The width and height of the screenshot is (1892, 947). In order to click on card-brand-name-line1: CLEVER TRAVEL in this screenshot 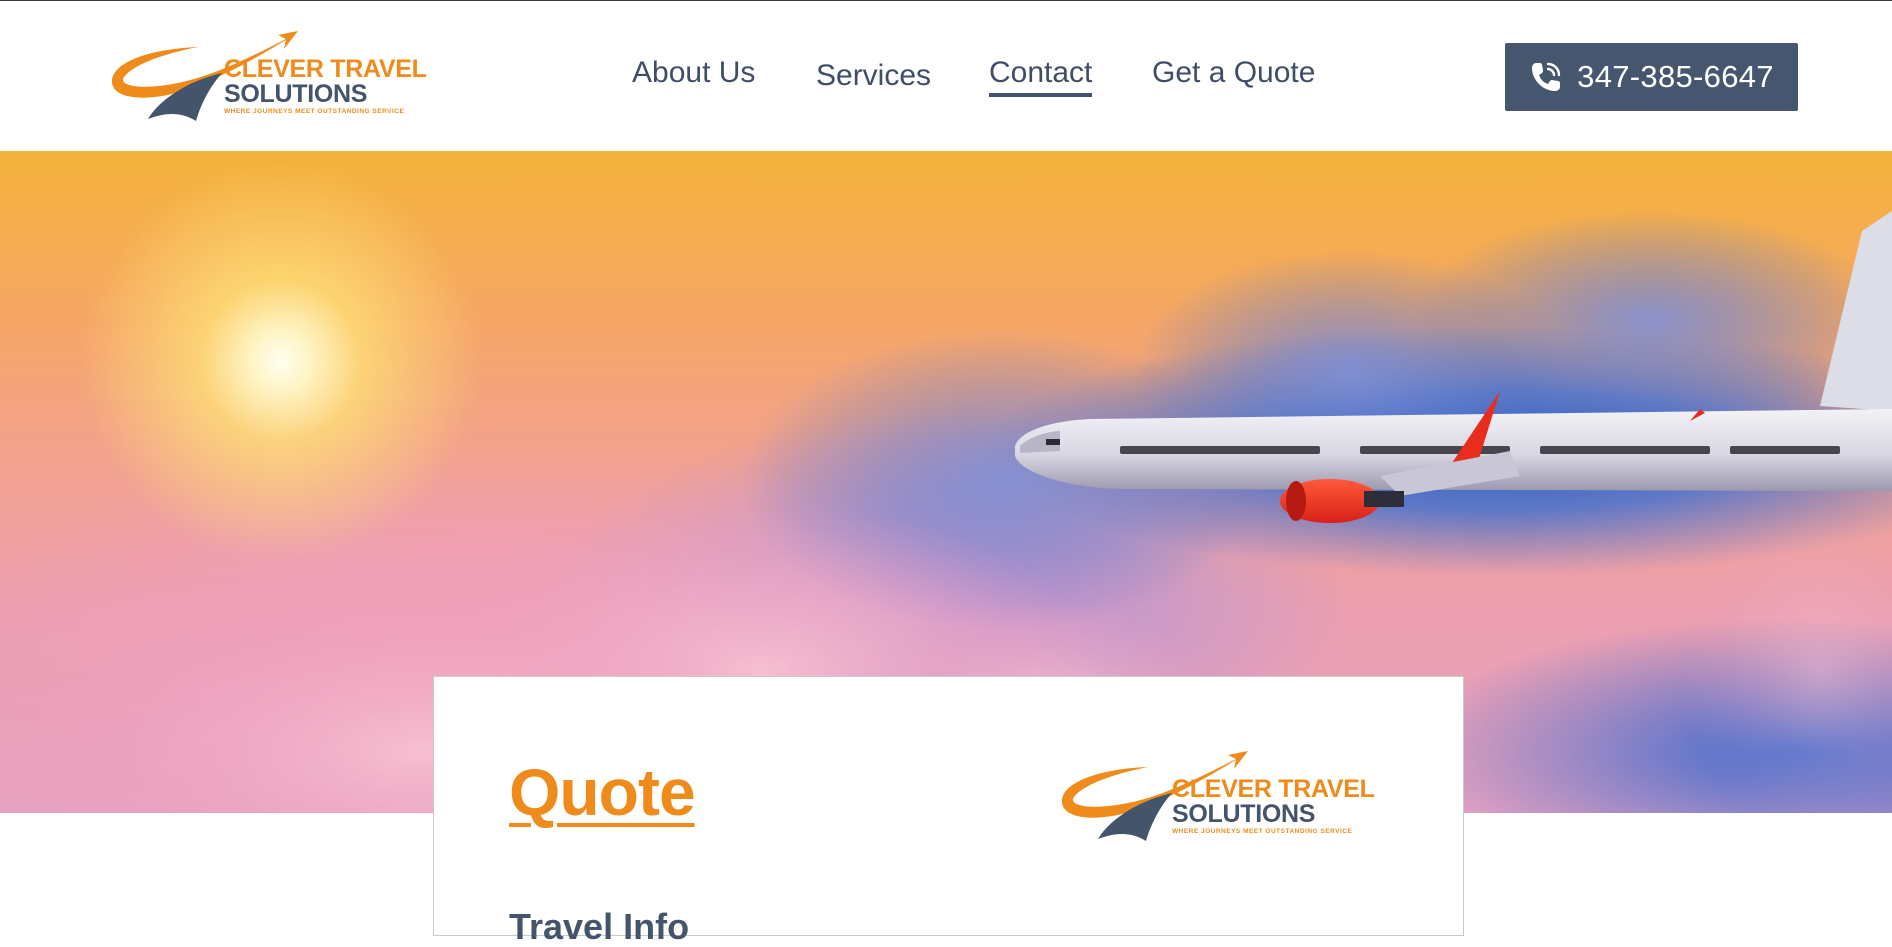, I will do `click(1273, 789)`.